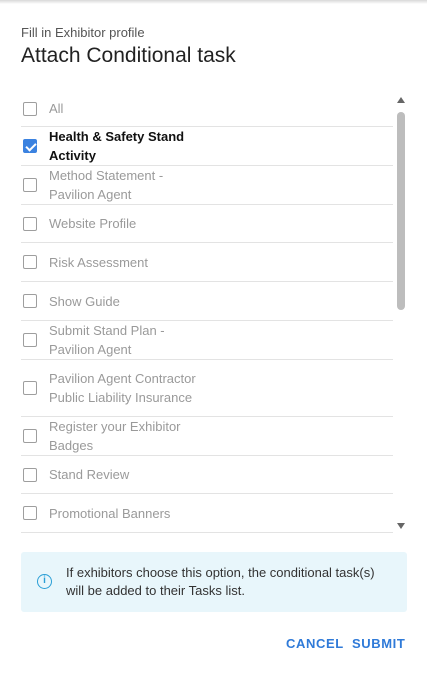 This screenshot has width=427, height=681. I want to click on submit-button: SUBMIT, so click(378, 643).